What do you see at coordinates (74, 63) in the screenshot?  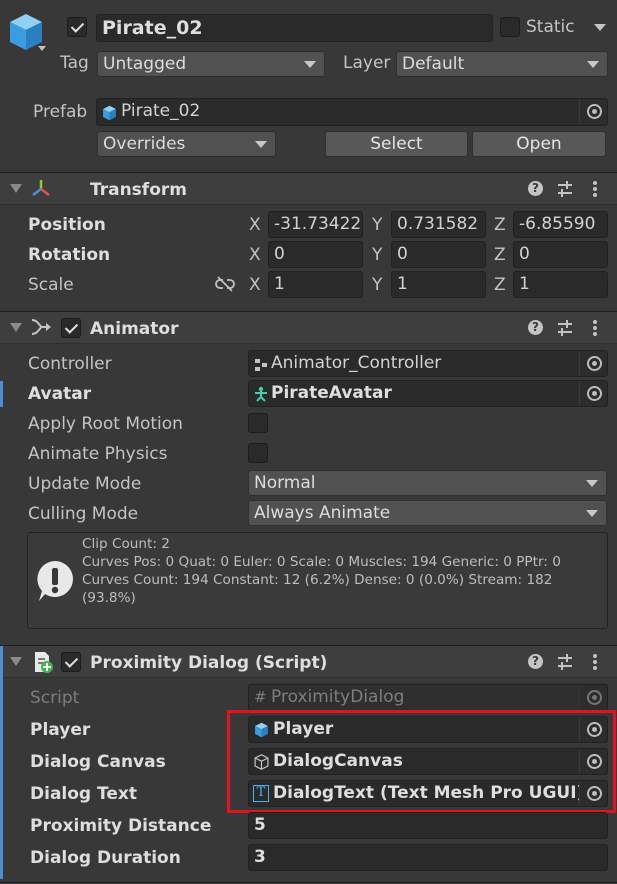 I see `tag-label: Tag` at bounding box center [74, 63].